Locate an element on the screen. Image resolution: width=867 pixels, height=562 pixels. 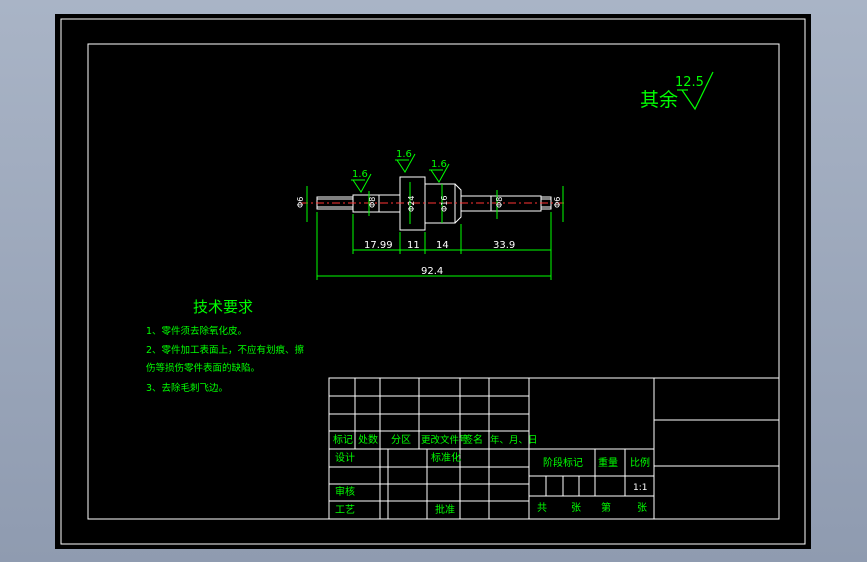
dim-11: 11 is located at coordinates (413, 245).